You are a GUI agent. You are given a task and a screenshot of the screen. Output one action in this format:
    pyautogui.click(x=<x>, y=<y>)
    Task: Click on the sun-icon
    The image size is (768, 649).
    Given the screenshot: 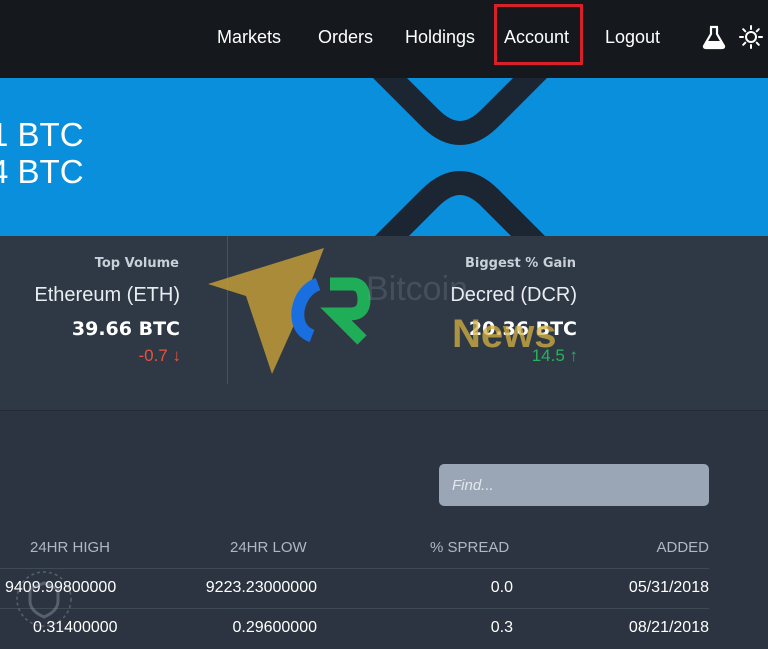 What is the action you would take?
    pyautogui.click(x=751, y=37)
    